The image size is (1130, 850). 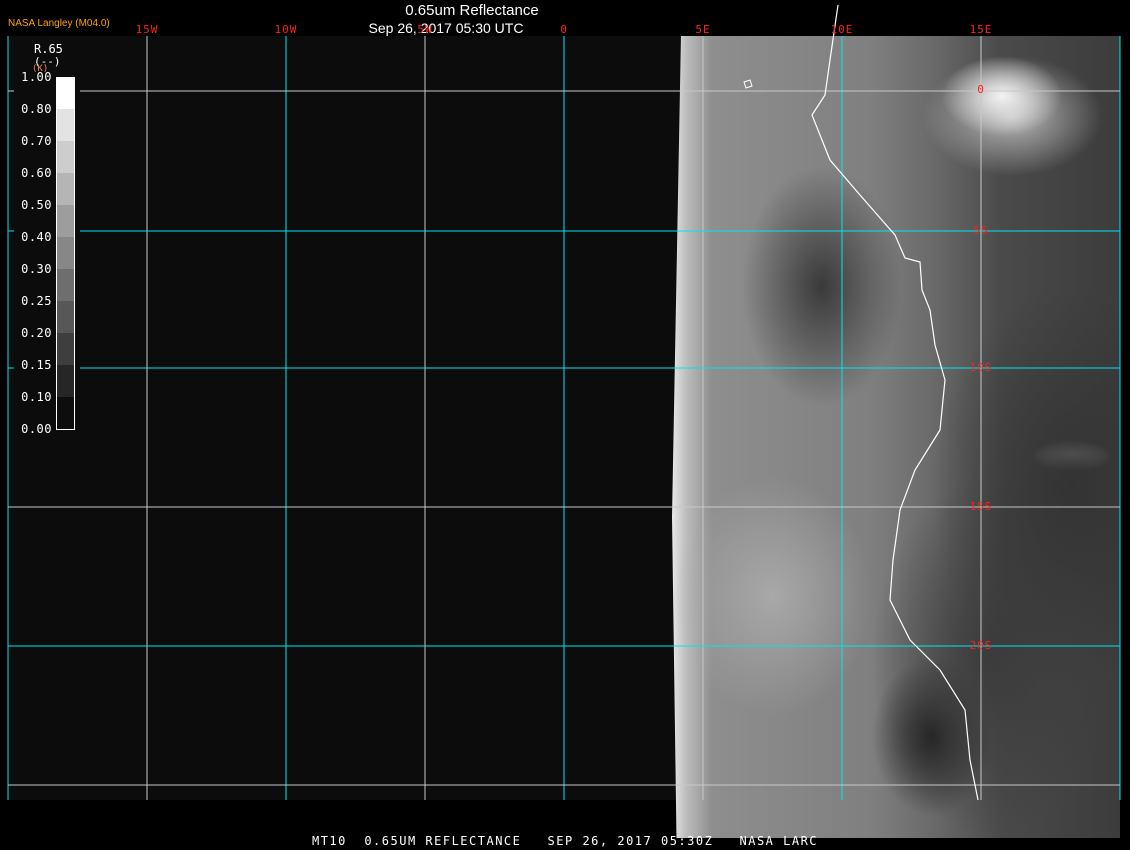 I want to click on latitude-label: 10S, so click(x=981, y=367).